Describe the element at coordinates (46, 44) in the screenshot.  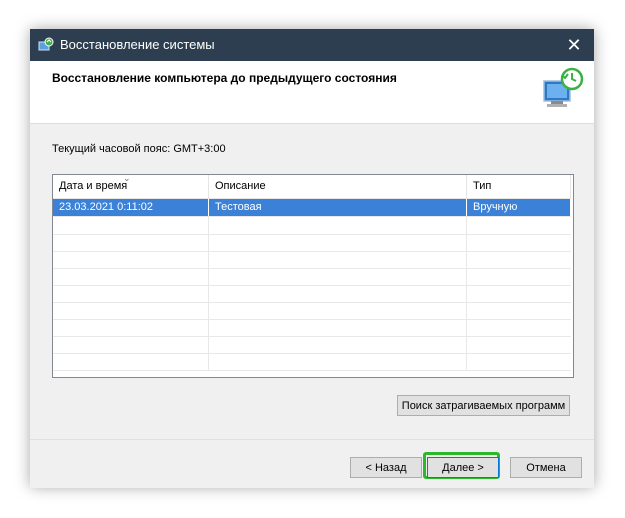
I see `system-restore-icon` at that location.